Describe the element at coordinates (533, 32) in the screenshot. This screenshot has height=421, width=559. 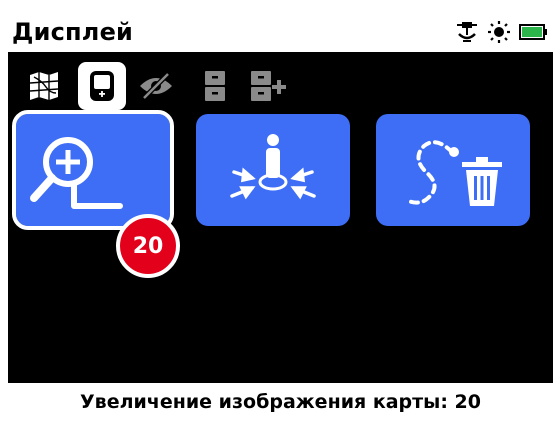
I see `battery-icon` at that location.